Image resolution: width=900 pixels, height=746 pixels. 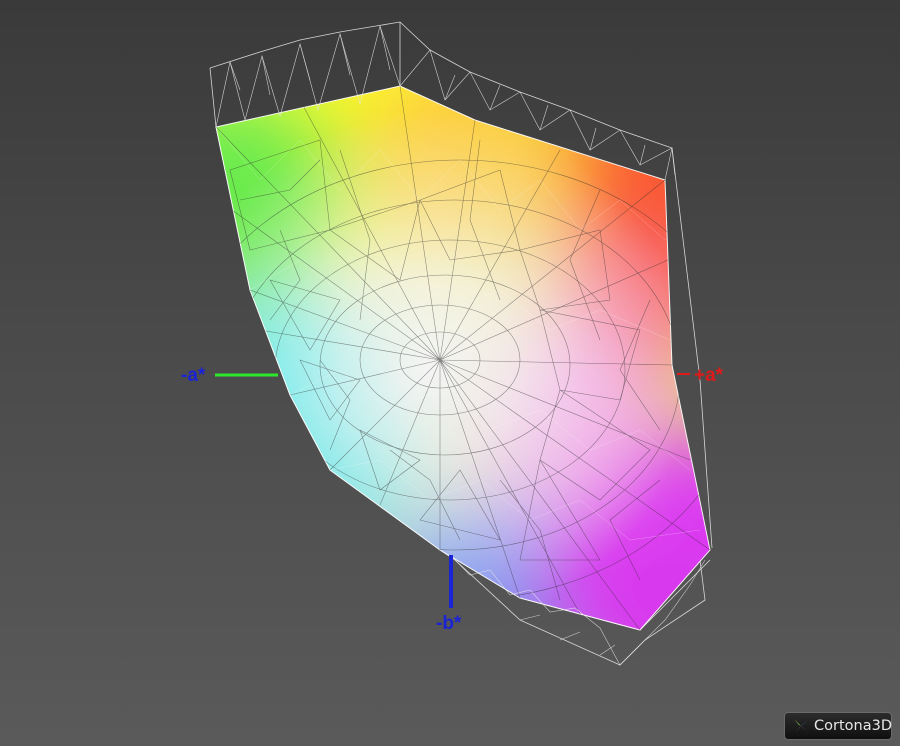 What do you see at coordinates (449, 623) in the screenshot?
I see `neg-b-axis-label: -b*` at bounding box center [449, 623].